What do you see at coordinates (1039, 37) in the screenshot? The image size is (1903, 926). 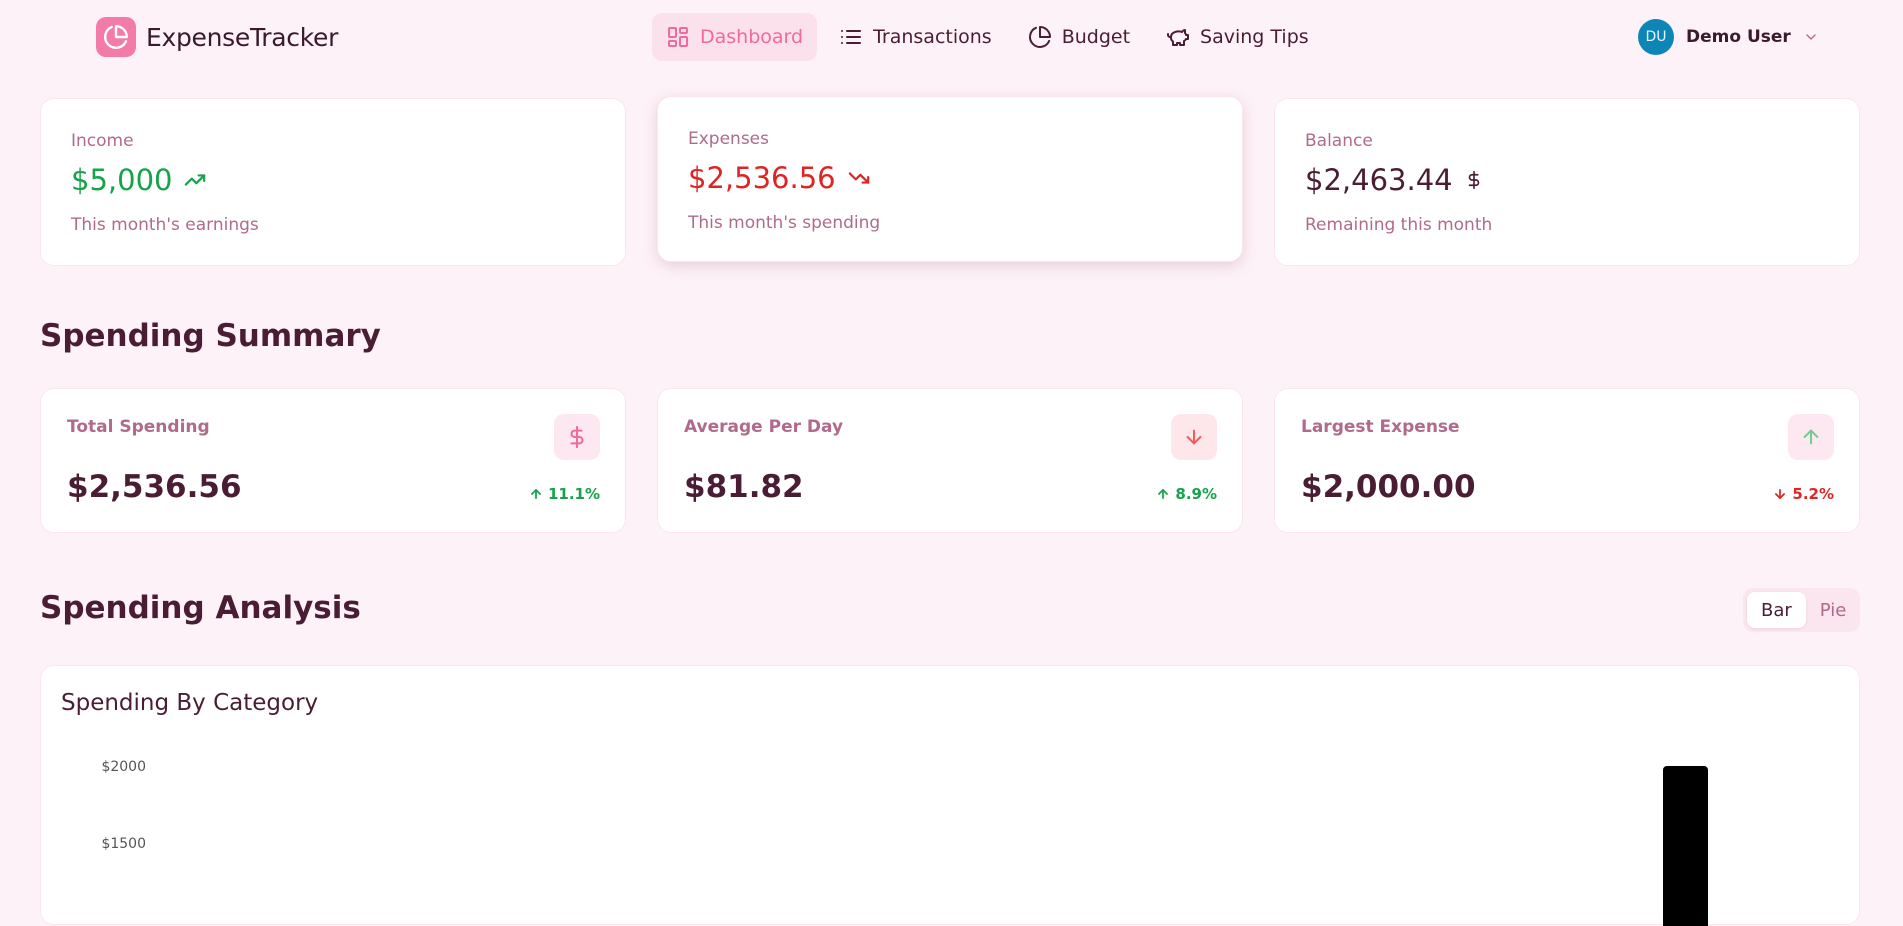 I see `pie-chart-icon` at bounding box center [1039, 37].